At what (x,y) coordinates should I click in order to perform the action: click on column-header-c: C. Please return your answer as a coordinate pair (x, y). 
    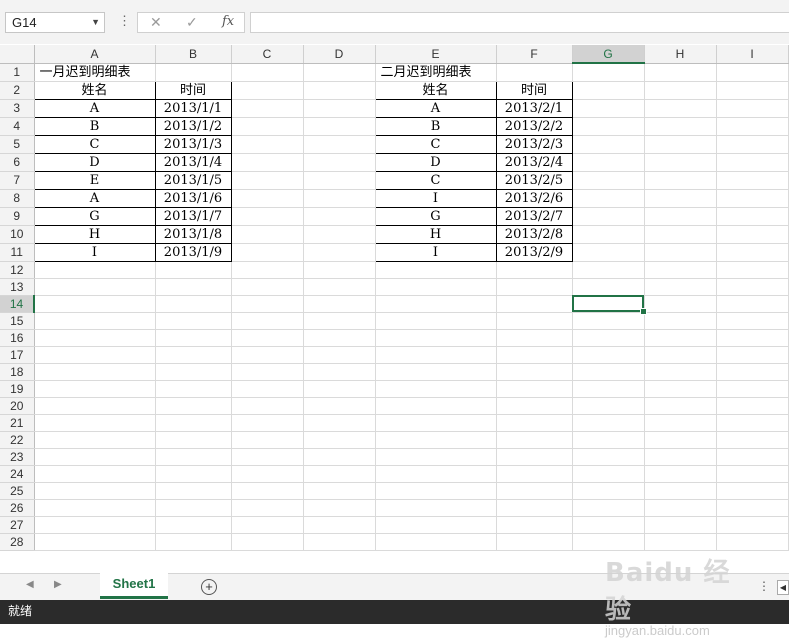
    Looking at the image, I should click on (267, 54).